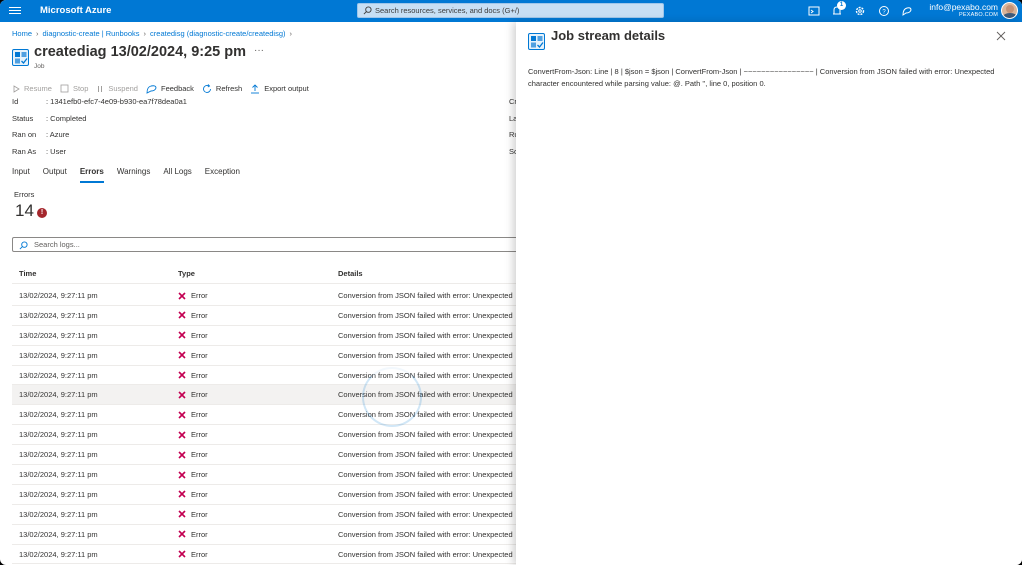 The image size is (1022, 565). I want to click on property-ran-on: Ran on: Azure, so click(41, 134).